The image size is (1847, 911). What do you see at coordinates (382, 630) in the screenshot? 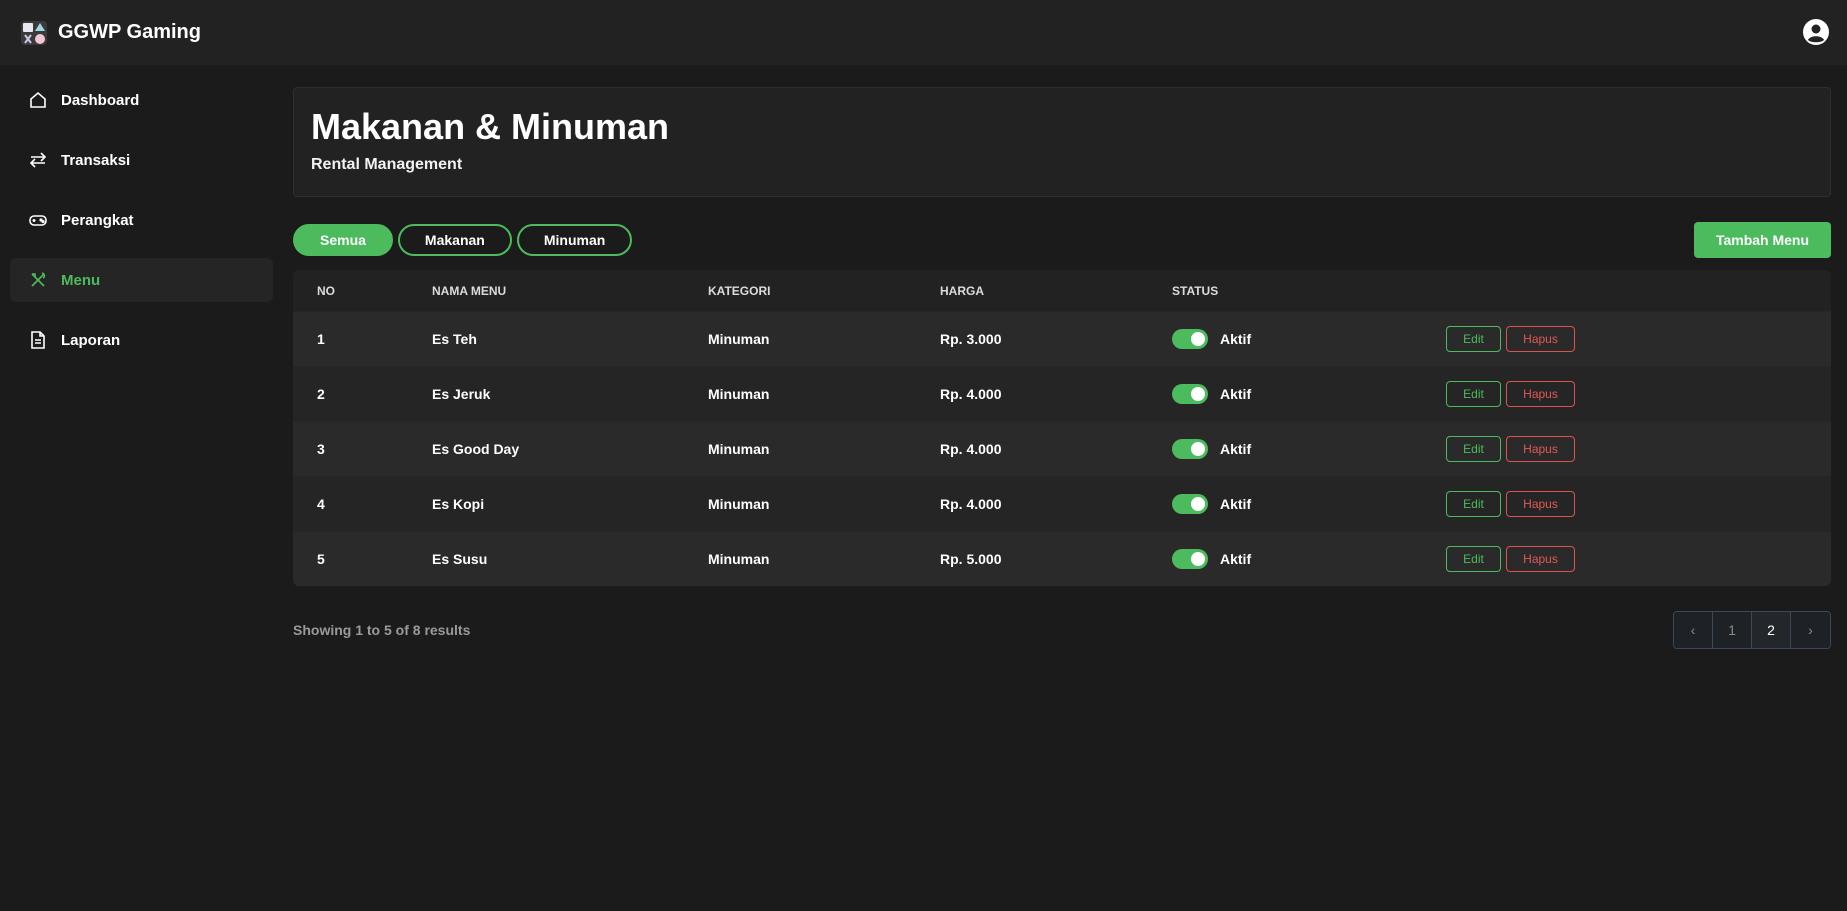
I see `results-summary: Showing 1 to 5 of 8 results` at bounding box center [382, 630].